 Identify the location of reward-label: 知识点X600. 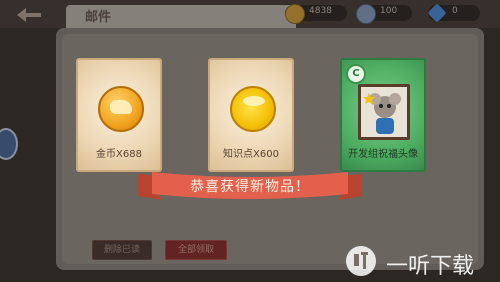
(251, 154).